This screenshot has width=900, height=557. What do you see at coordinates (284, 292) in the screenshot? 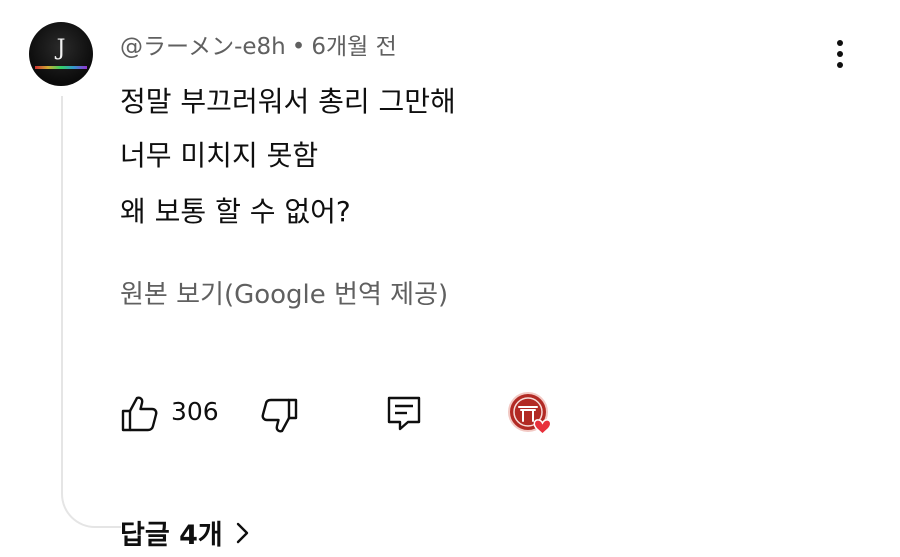
I see `see-original-link: 원본 보기(Google 번역 제공)` at bounding box center [284, 292].